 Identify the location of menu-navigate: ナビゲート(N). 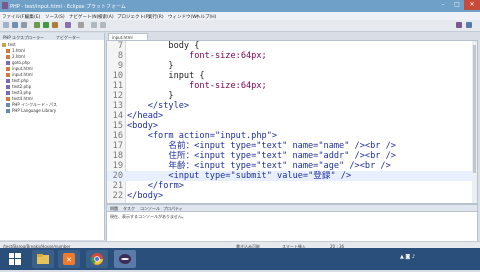
(83, 17).